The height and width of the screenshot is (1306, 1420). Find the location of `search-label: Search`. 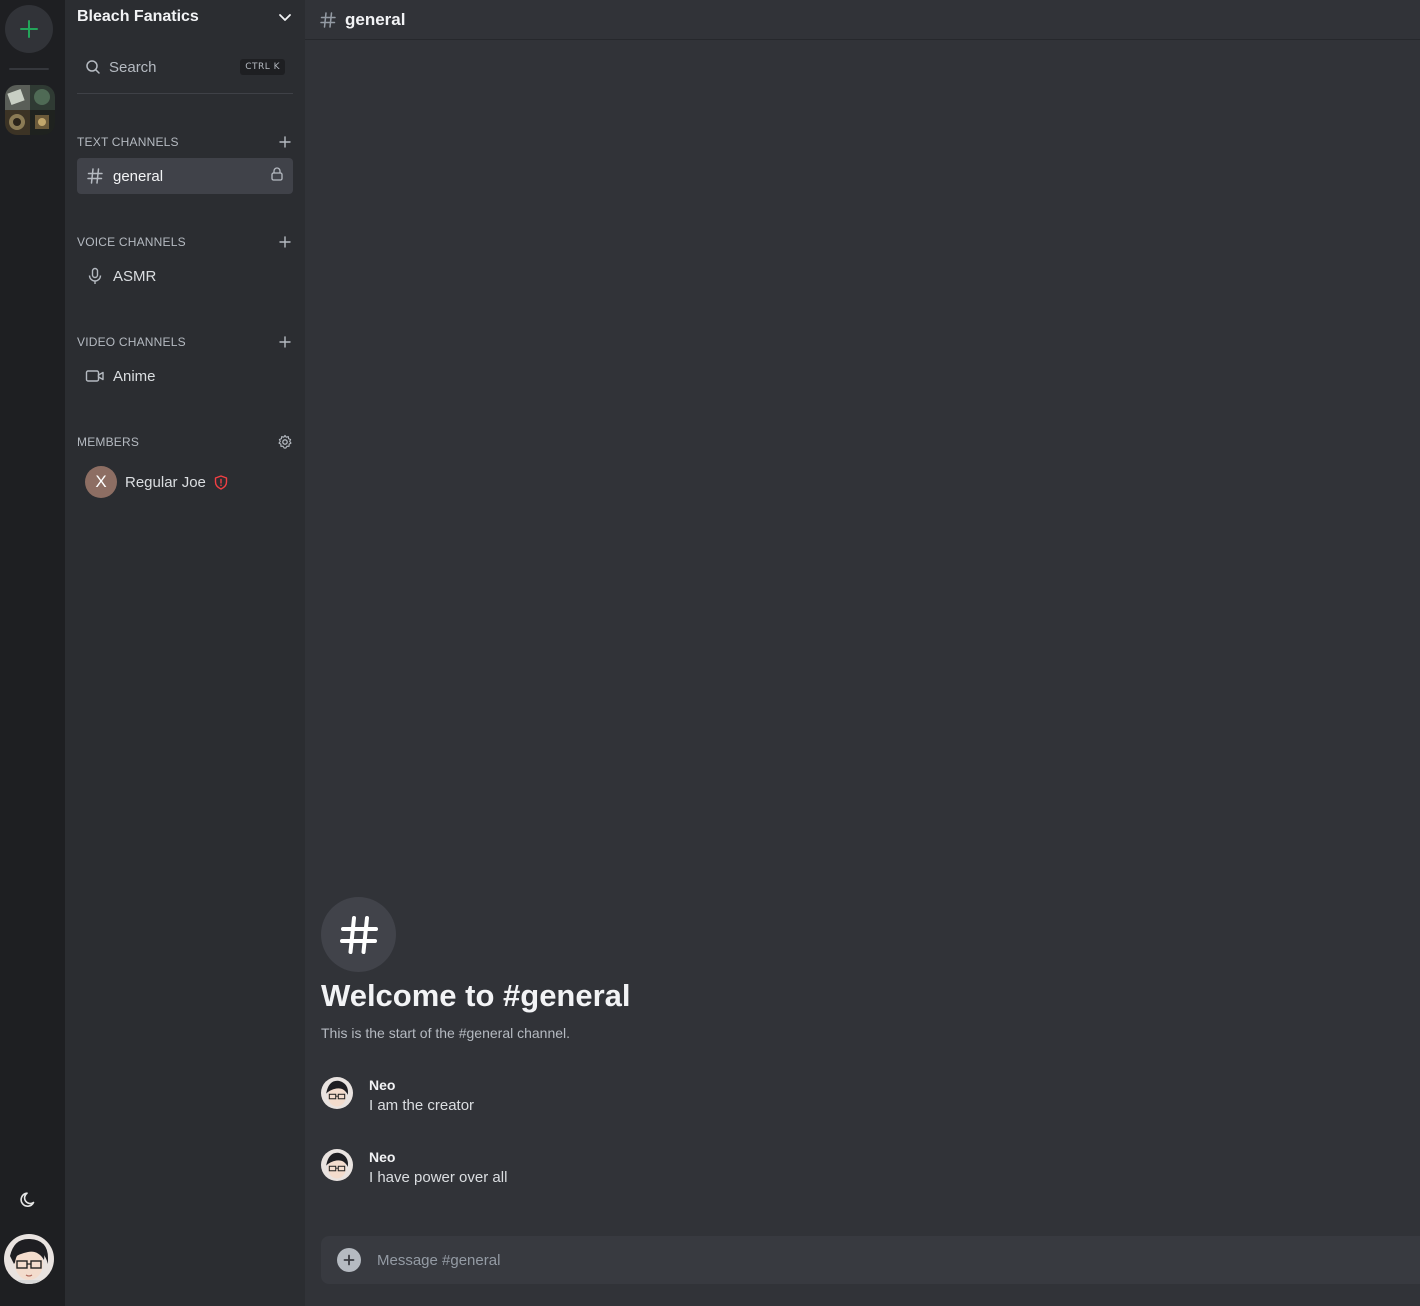

search-label: Search is located at coordinates (133, 67).